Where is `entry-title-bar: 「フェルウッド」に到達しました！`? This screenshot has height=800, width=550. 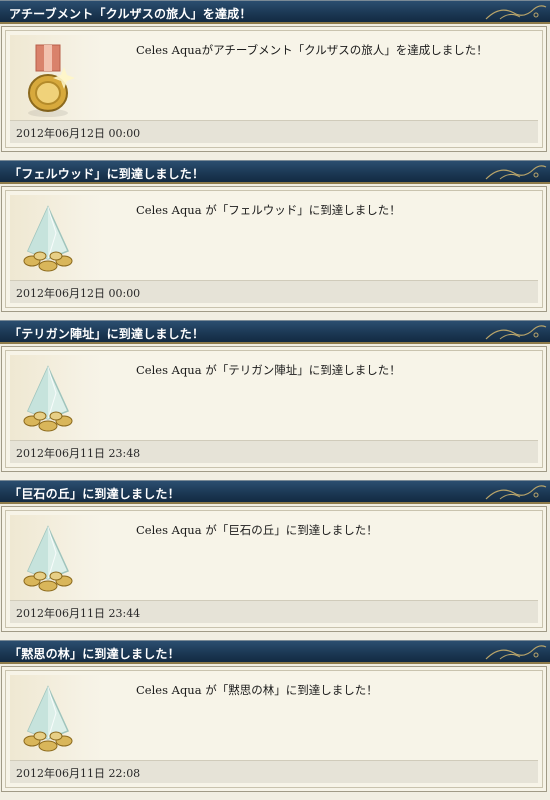 entry-title-bar: 「フェルウッド」に到達しました！ is located at coordinates (275, 172).